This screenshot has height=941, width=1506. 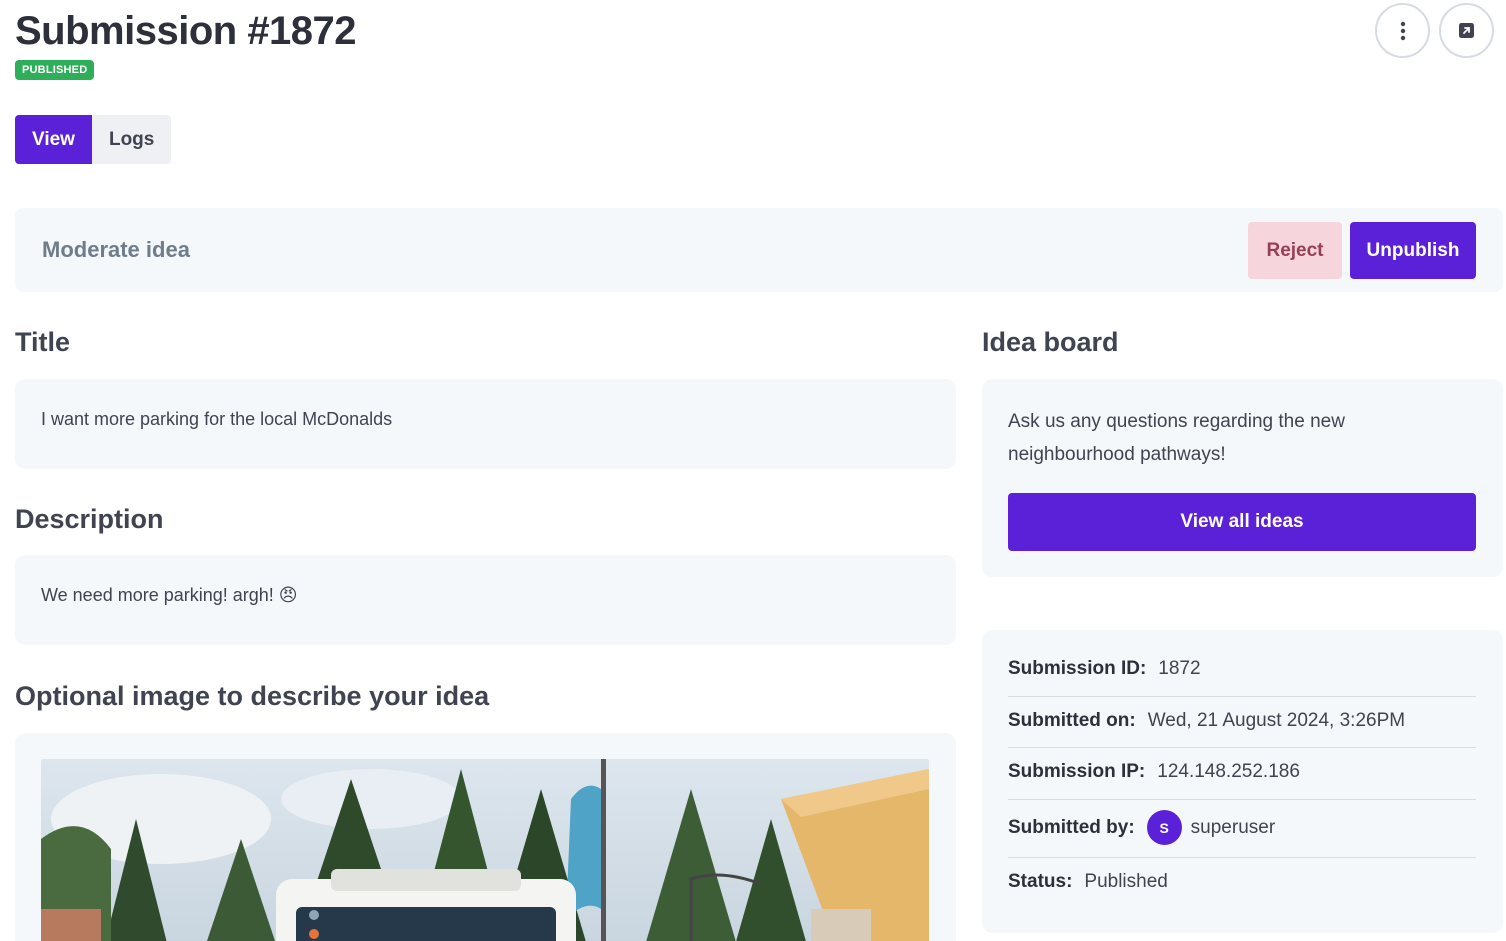 I want to click on avatar: S, so click(x=1164, y=827).